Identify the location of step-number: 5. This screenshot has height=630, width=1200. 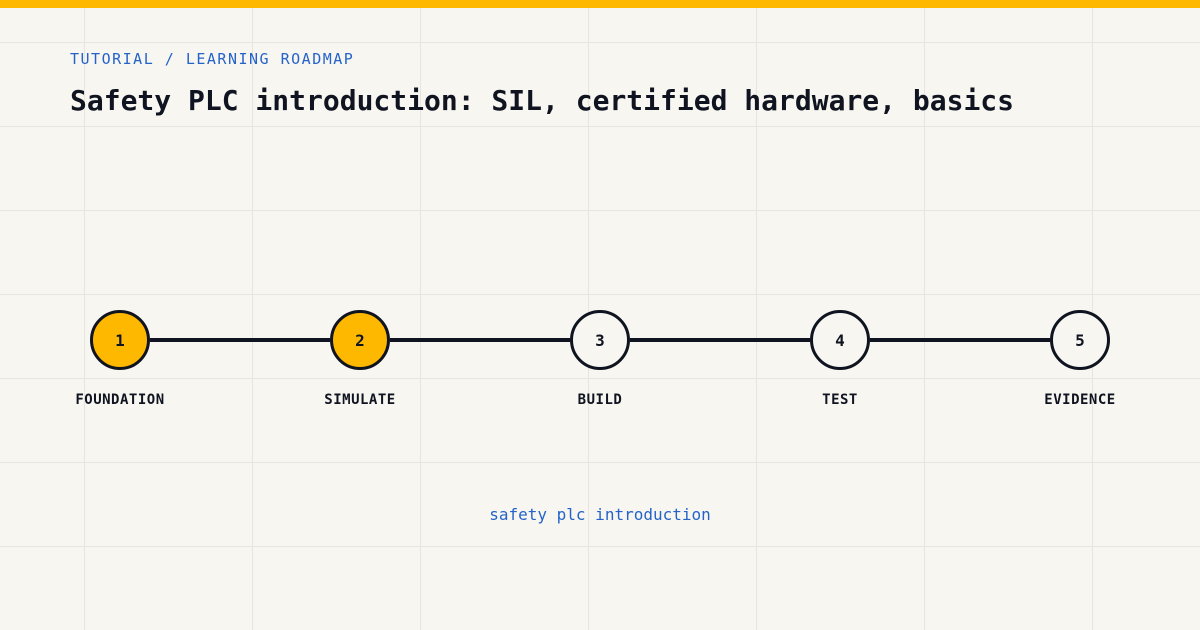
(1080, 340).